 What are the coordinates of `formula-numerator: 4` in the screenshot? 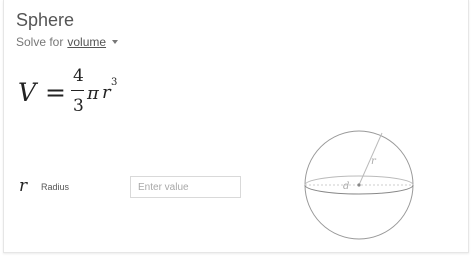 It's located at (78, 76).